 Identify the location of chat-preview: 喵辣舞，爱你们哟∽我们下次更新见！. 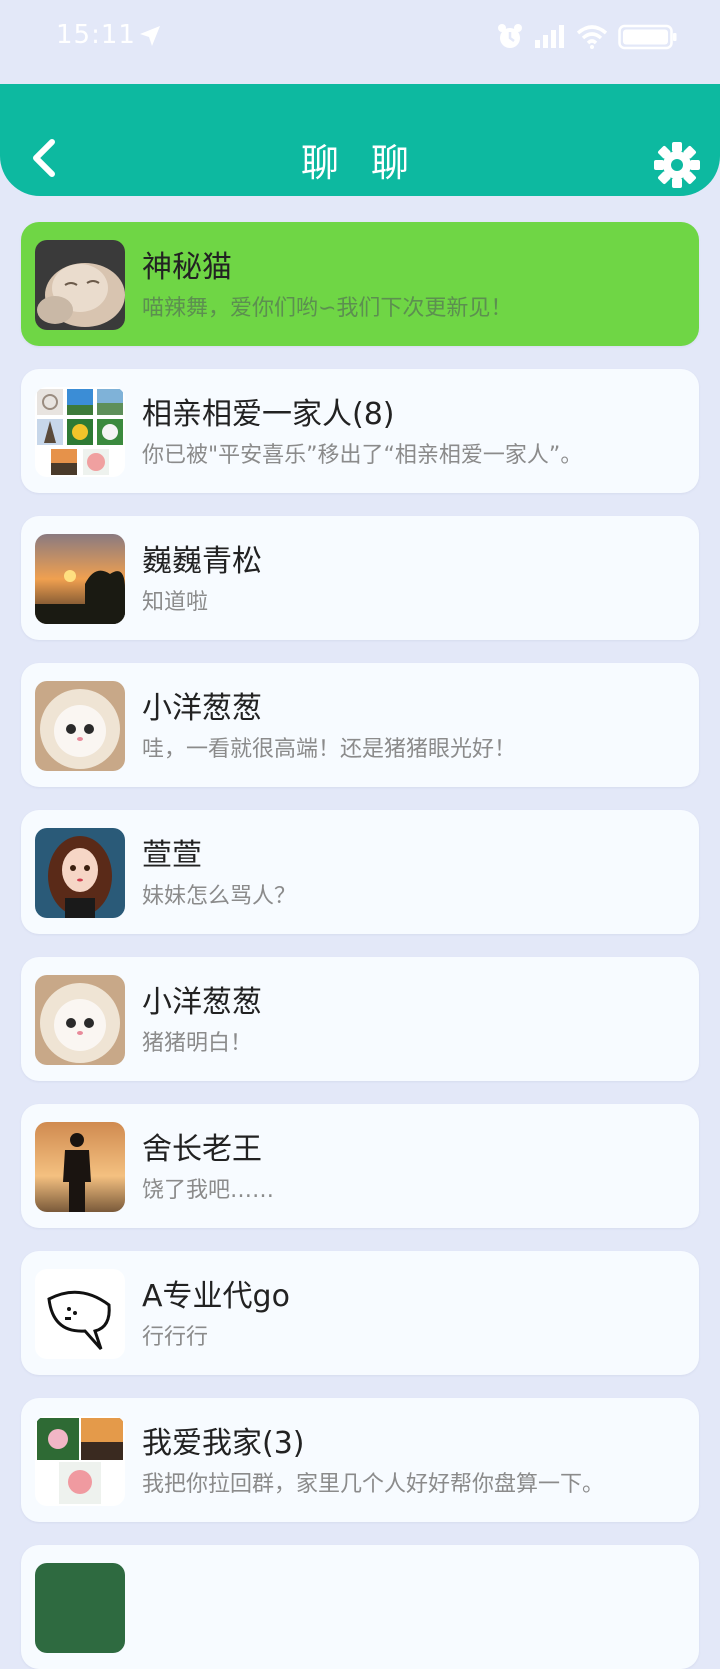
(327, 308).